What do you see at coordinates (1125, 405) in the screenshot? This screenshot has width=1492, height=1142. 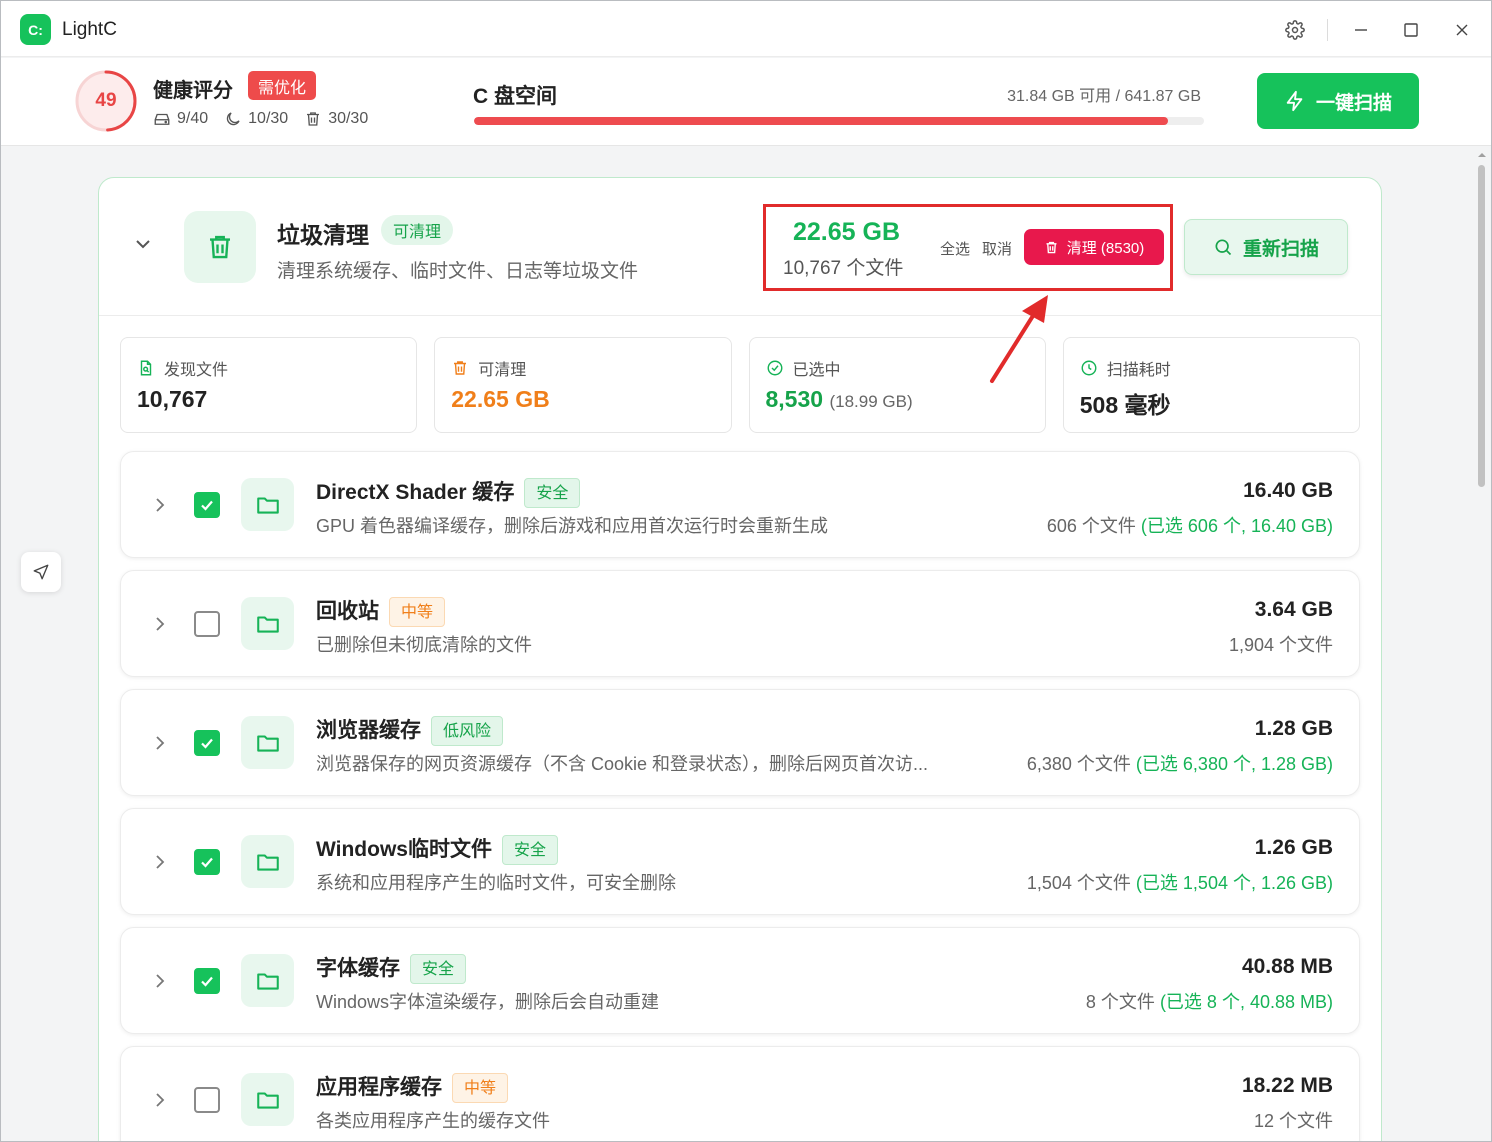 I see `stat-value: 508 毫秒` at bounding box center [1125, 405].